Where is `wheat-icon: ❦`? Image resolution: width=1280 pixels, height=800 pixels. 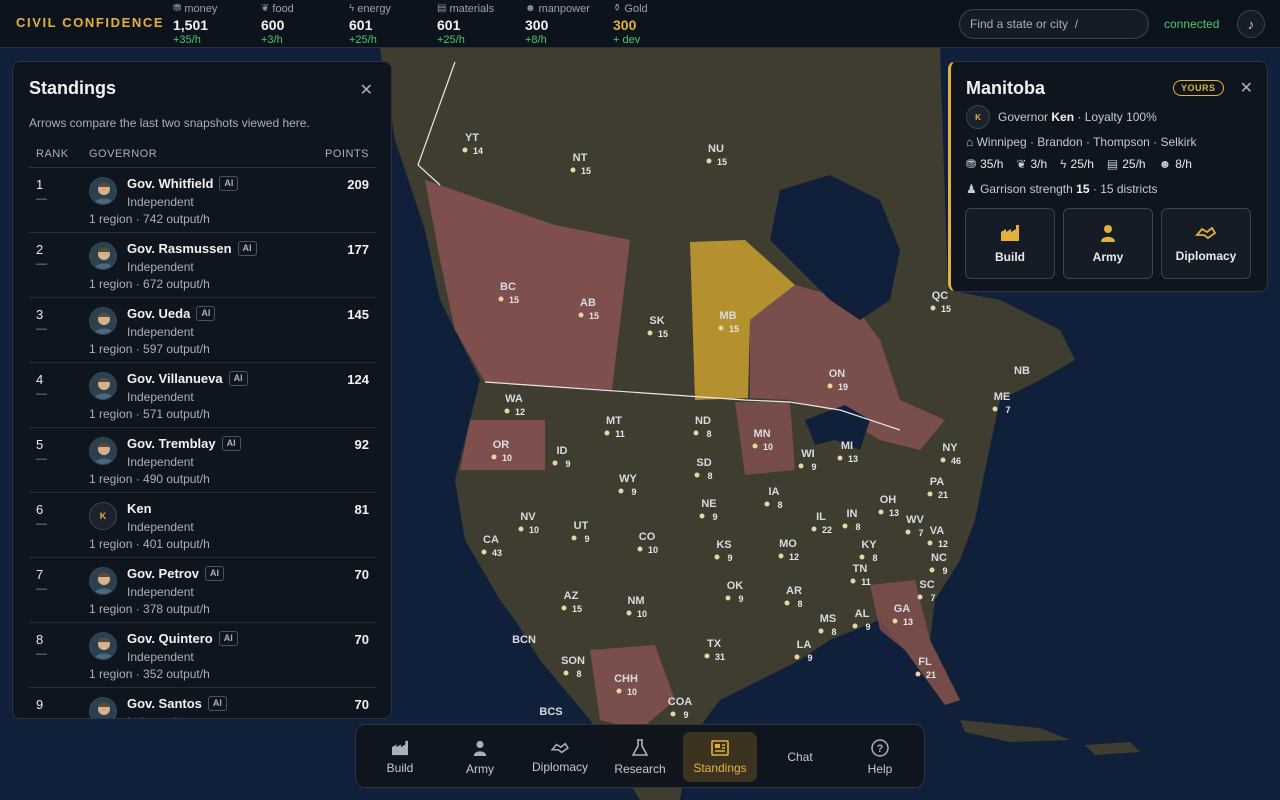
wheat-icon: ❦ is located at coordinates (265, 8).